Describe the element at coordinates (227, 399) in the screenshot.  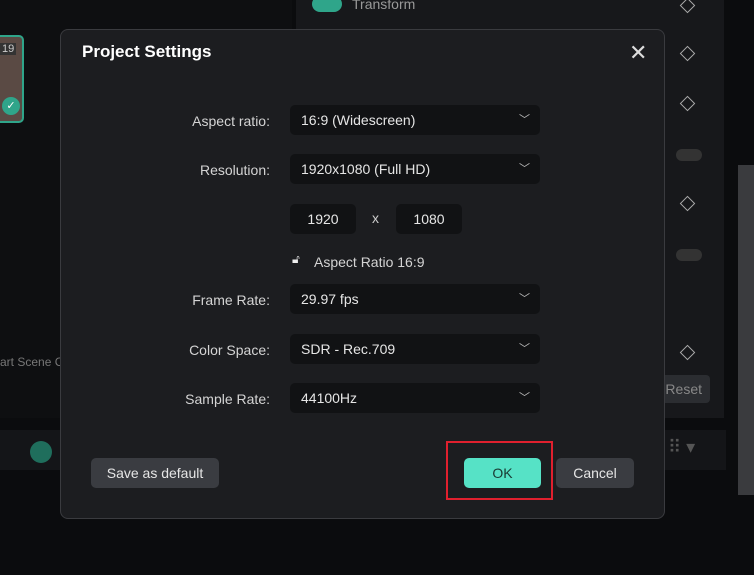
I see `sample-rate-label: Sample Rate:` at that location.